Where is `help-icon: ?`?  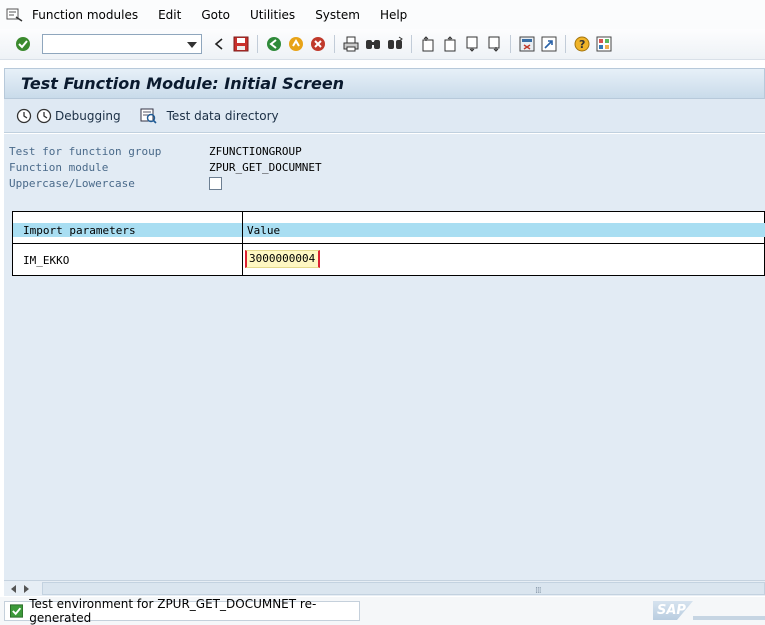
help-icon: ? is located at coordinates (582, 44).